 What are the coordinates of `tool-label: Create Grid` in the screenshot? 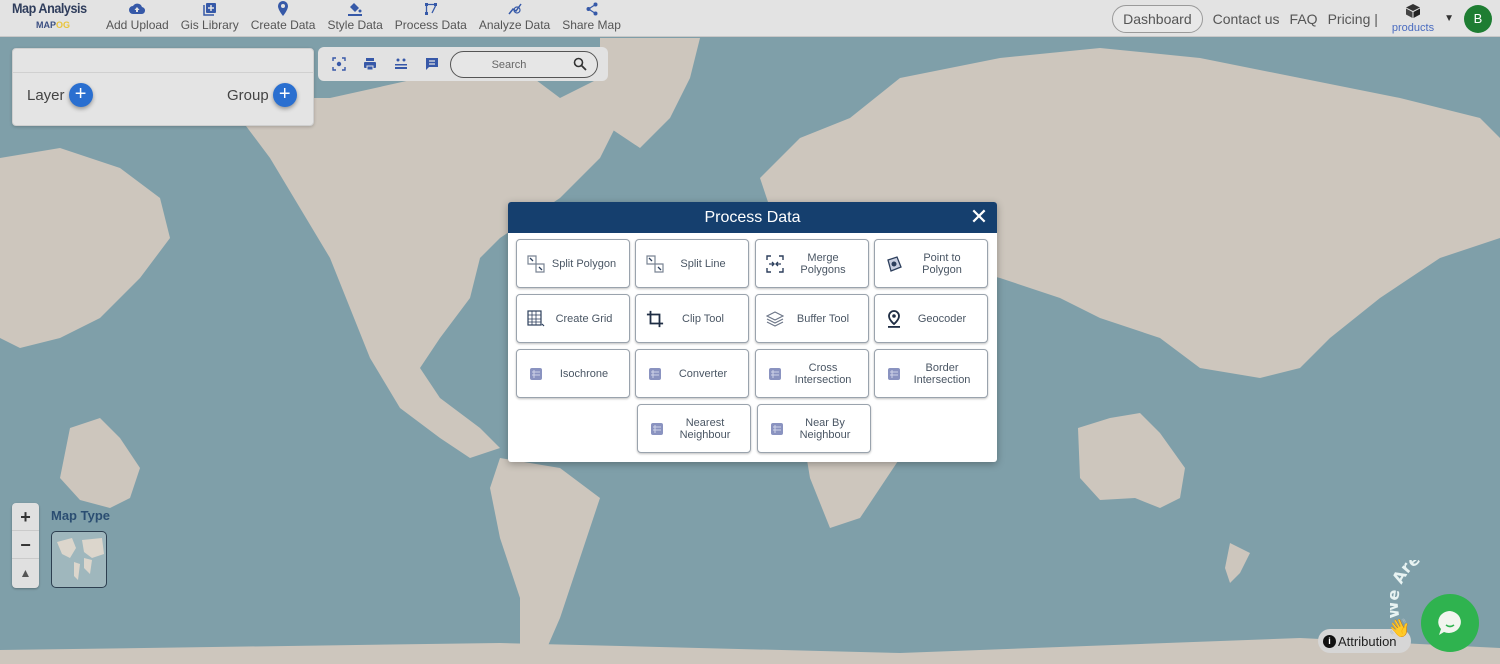 It's located at (584, 318).